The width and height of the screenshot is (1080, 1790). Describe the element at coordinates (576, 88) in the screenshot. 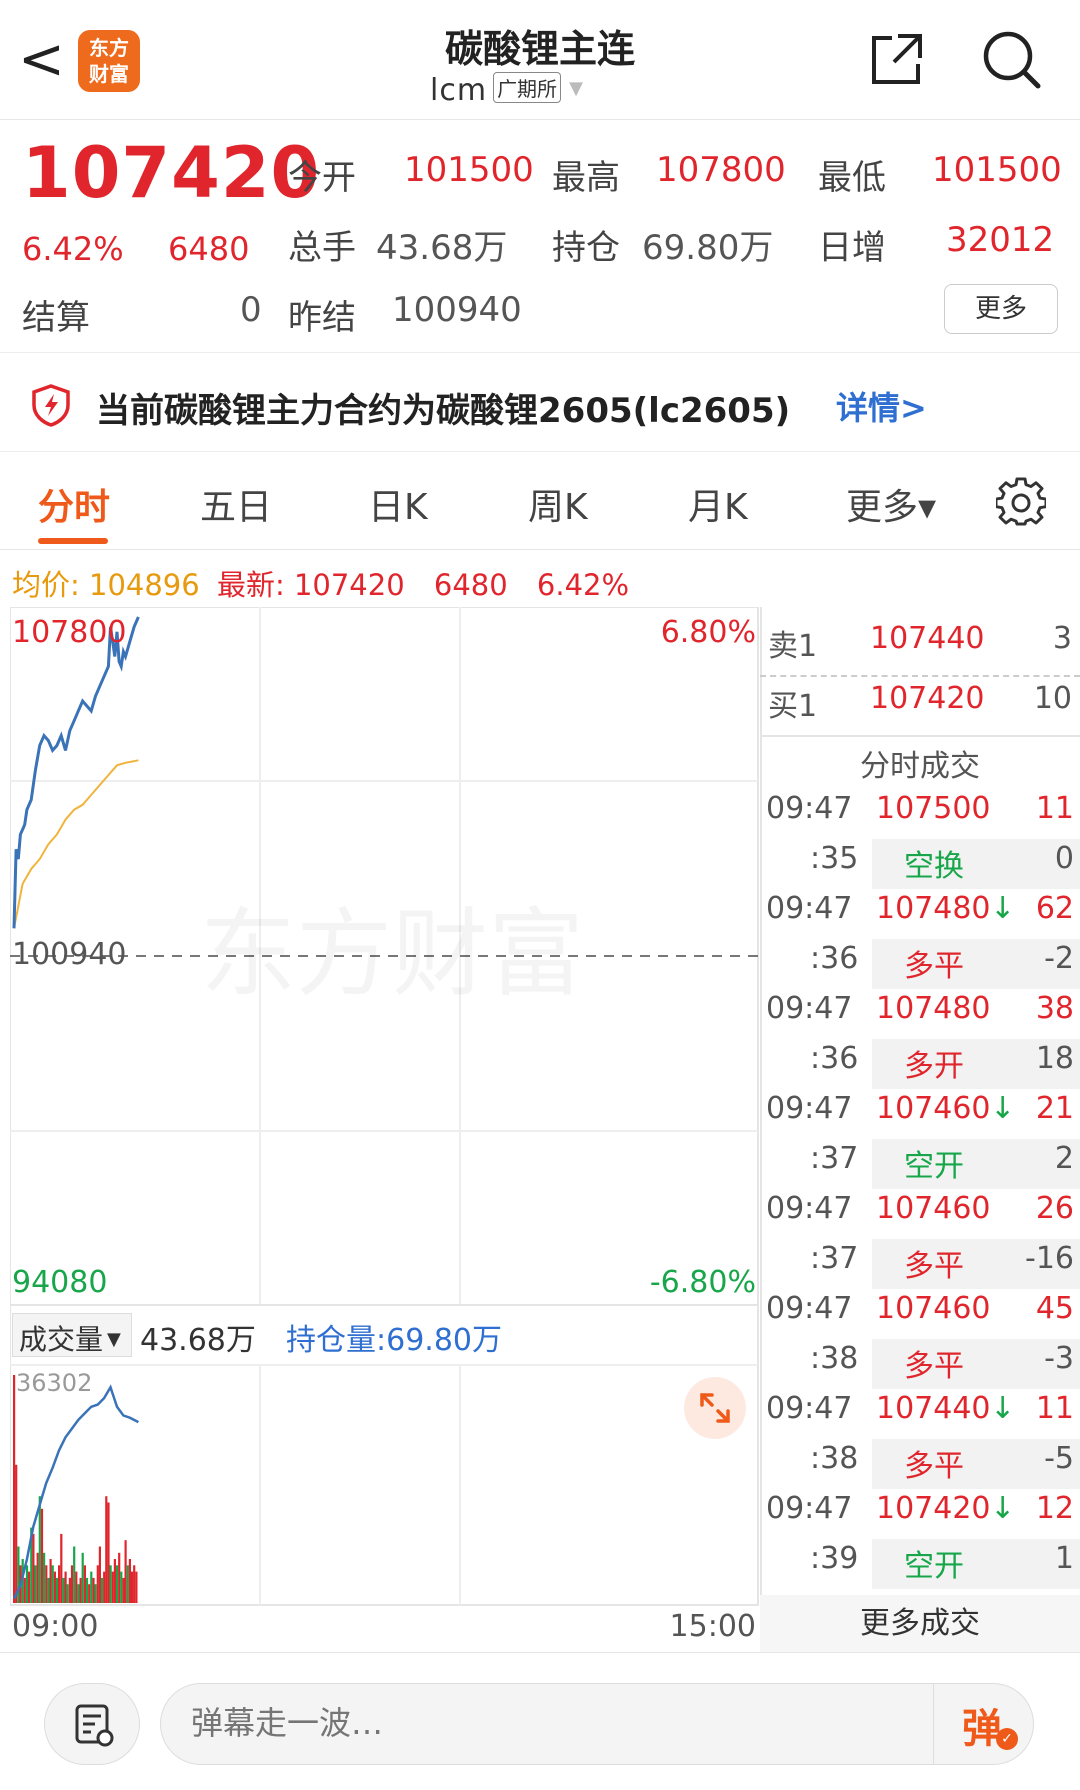

I see `dropdown-triangle-icon: ▼` at that location.